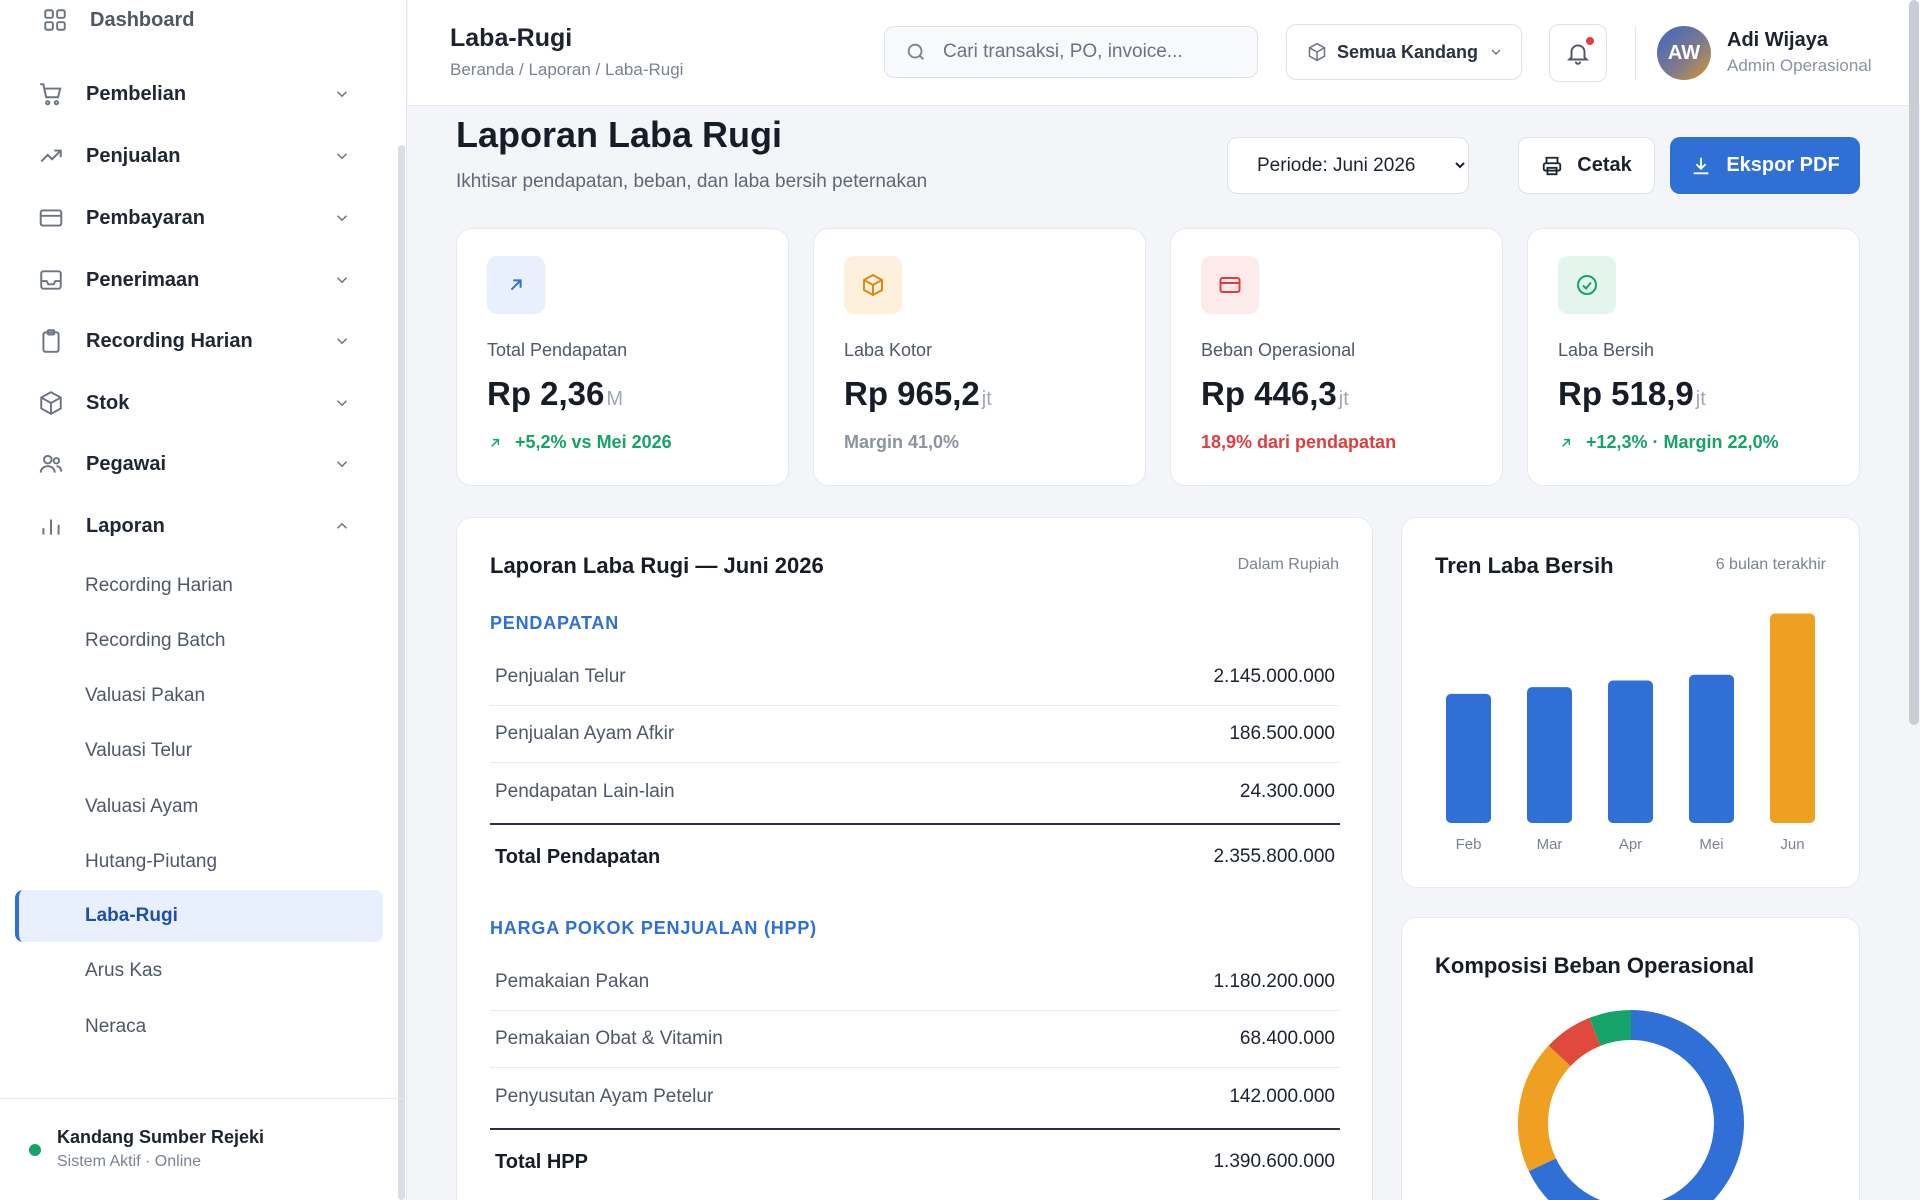  Describe the element at coordinates (1914, 362) in the screenshot. I see `page-scrollbar` at that location.